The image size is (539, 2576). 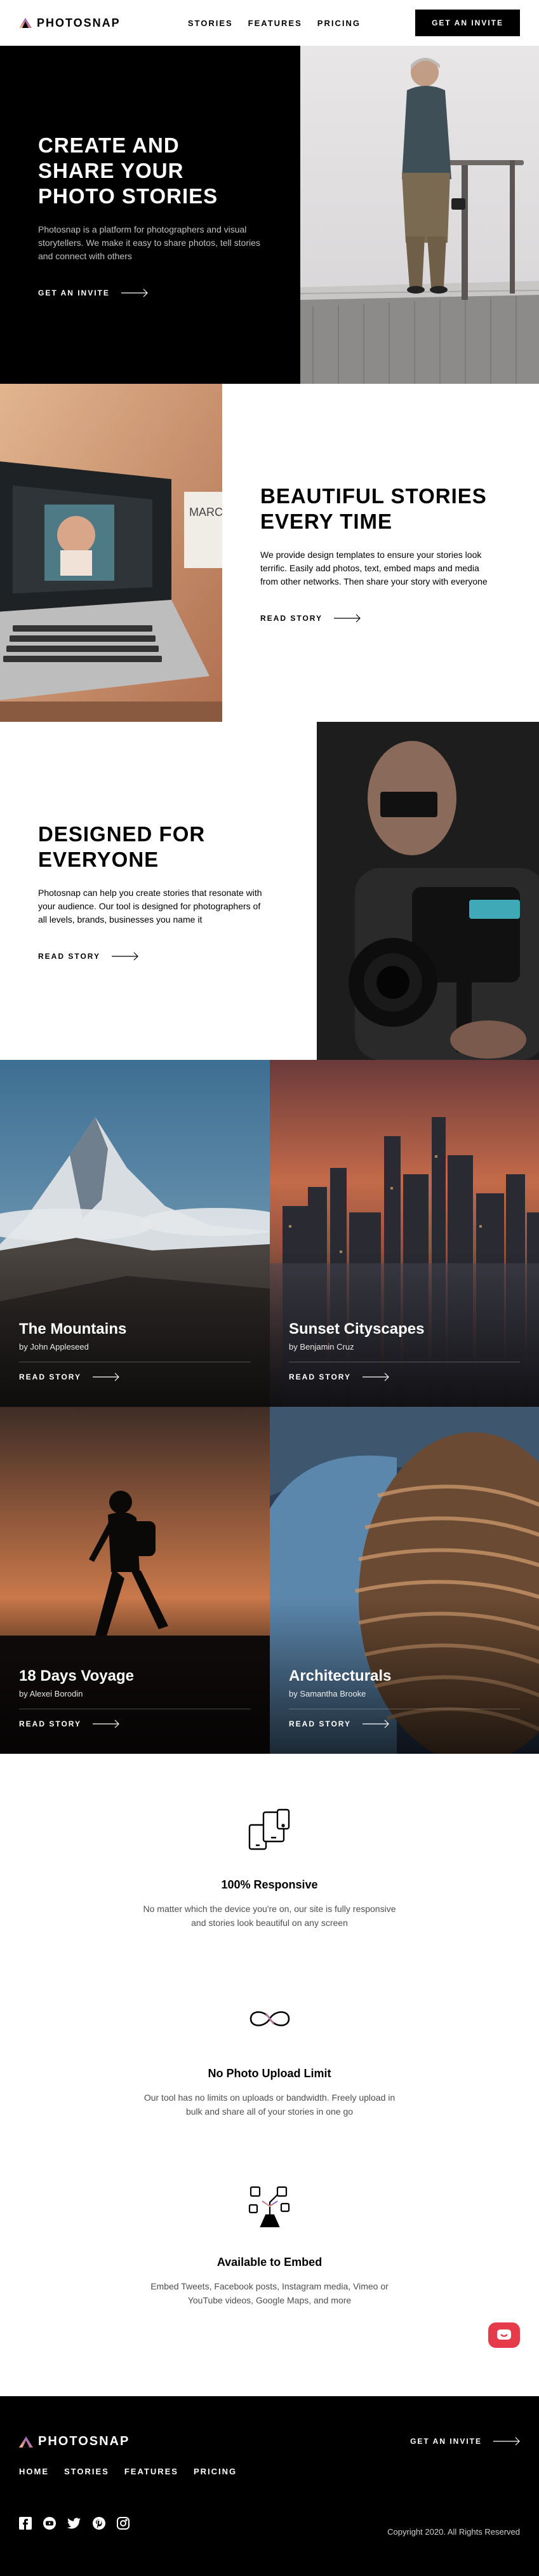 What do you see at coordinates (446, 2441) in the screenshot?
I see `footer-invite-label: GET AN INVITE` at bounding box center [446, 2441].